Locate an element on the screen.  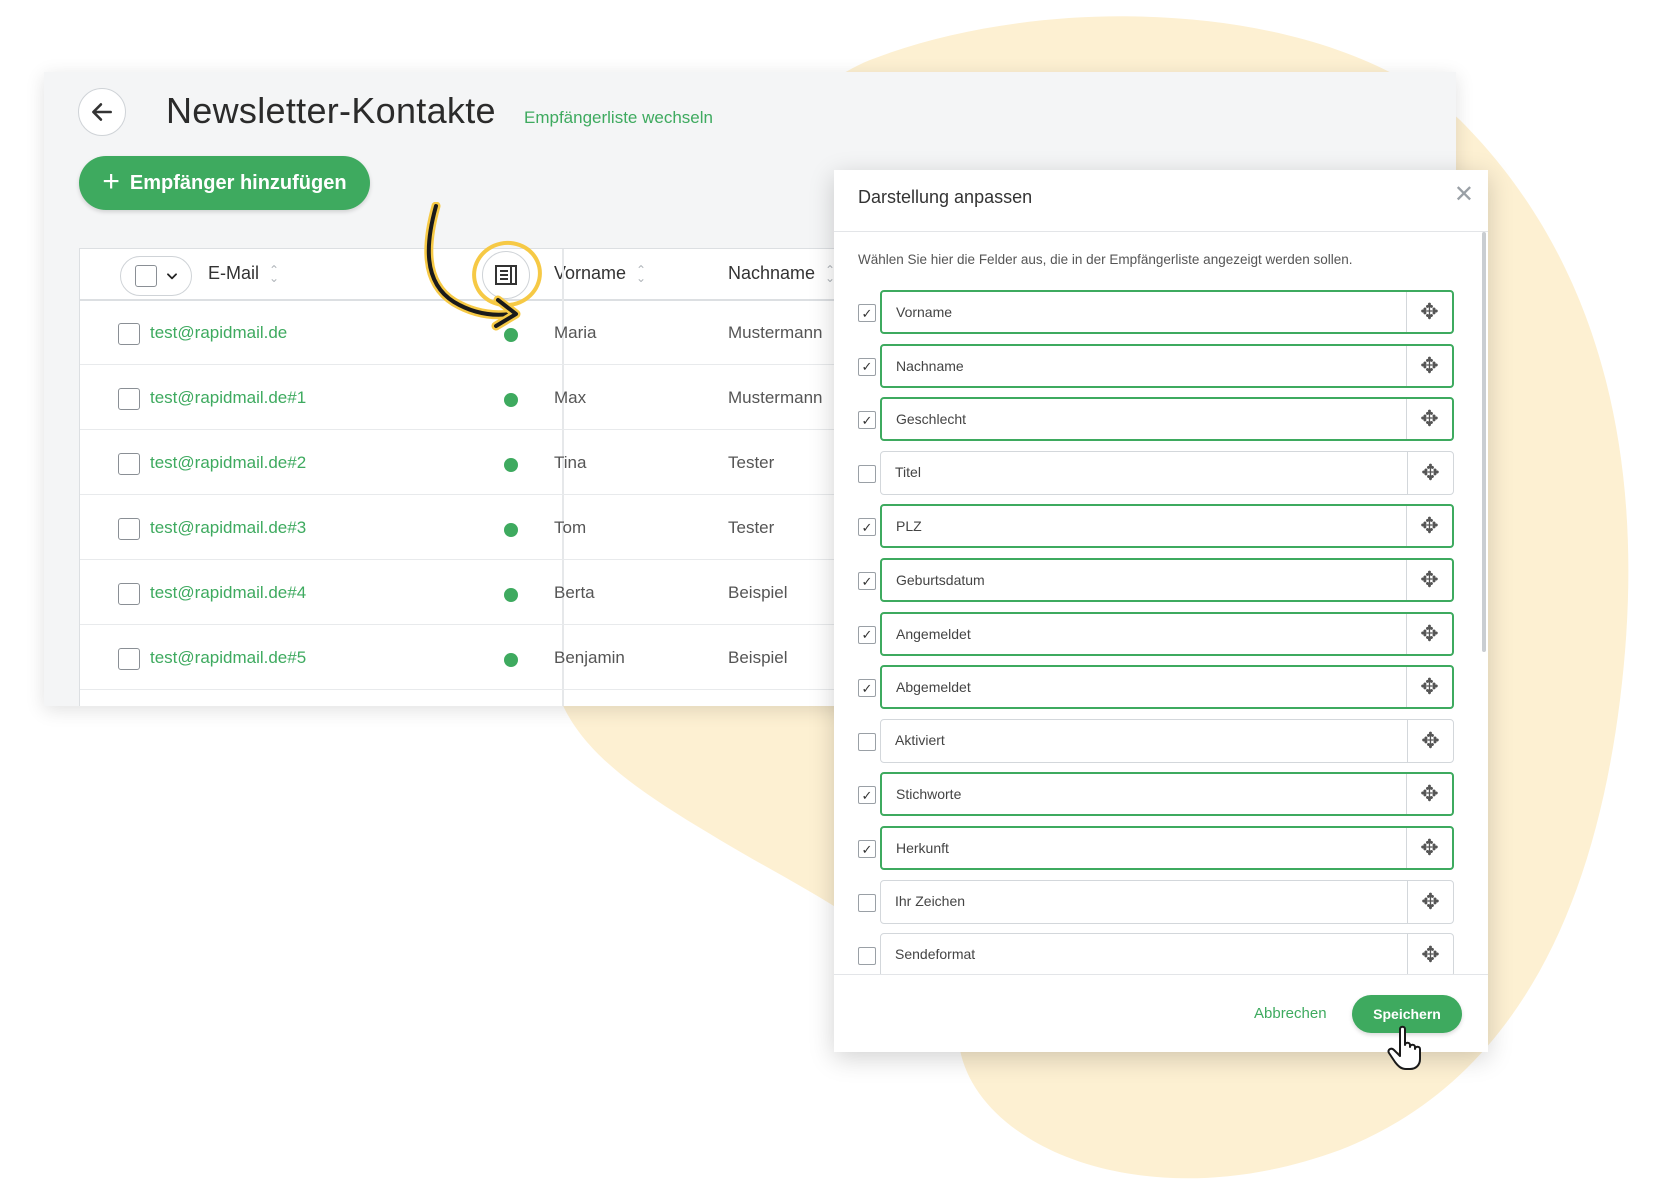
field-row: ✓ PLZ ✥ is located at coordinates (1161, 527).